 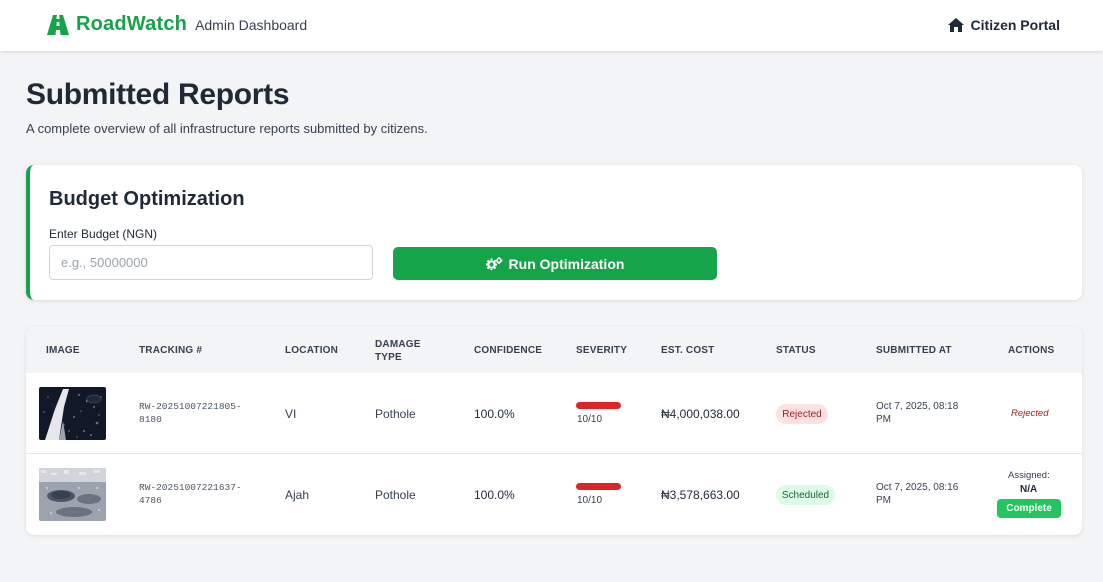 I want to click on assigned-value: N/A, so click(x=1029, y=489).